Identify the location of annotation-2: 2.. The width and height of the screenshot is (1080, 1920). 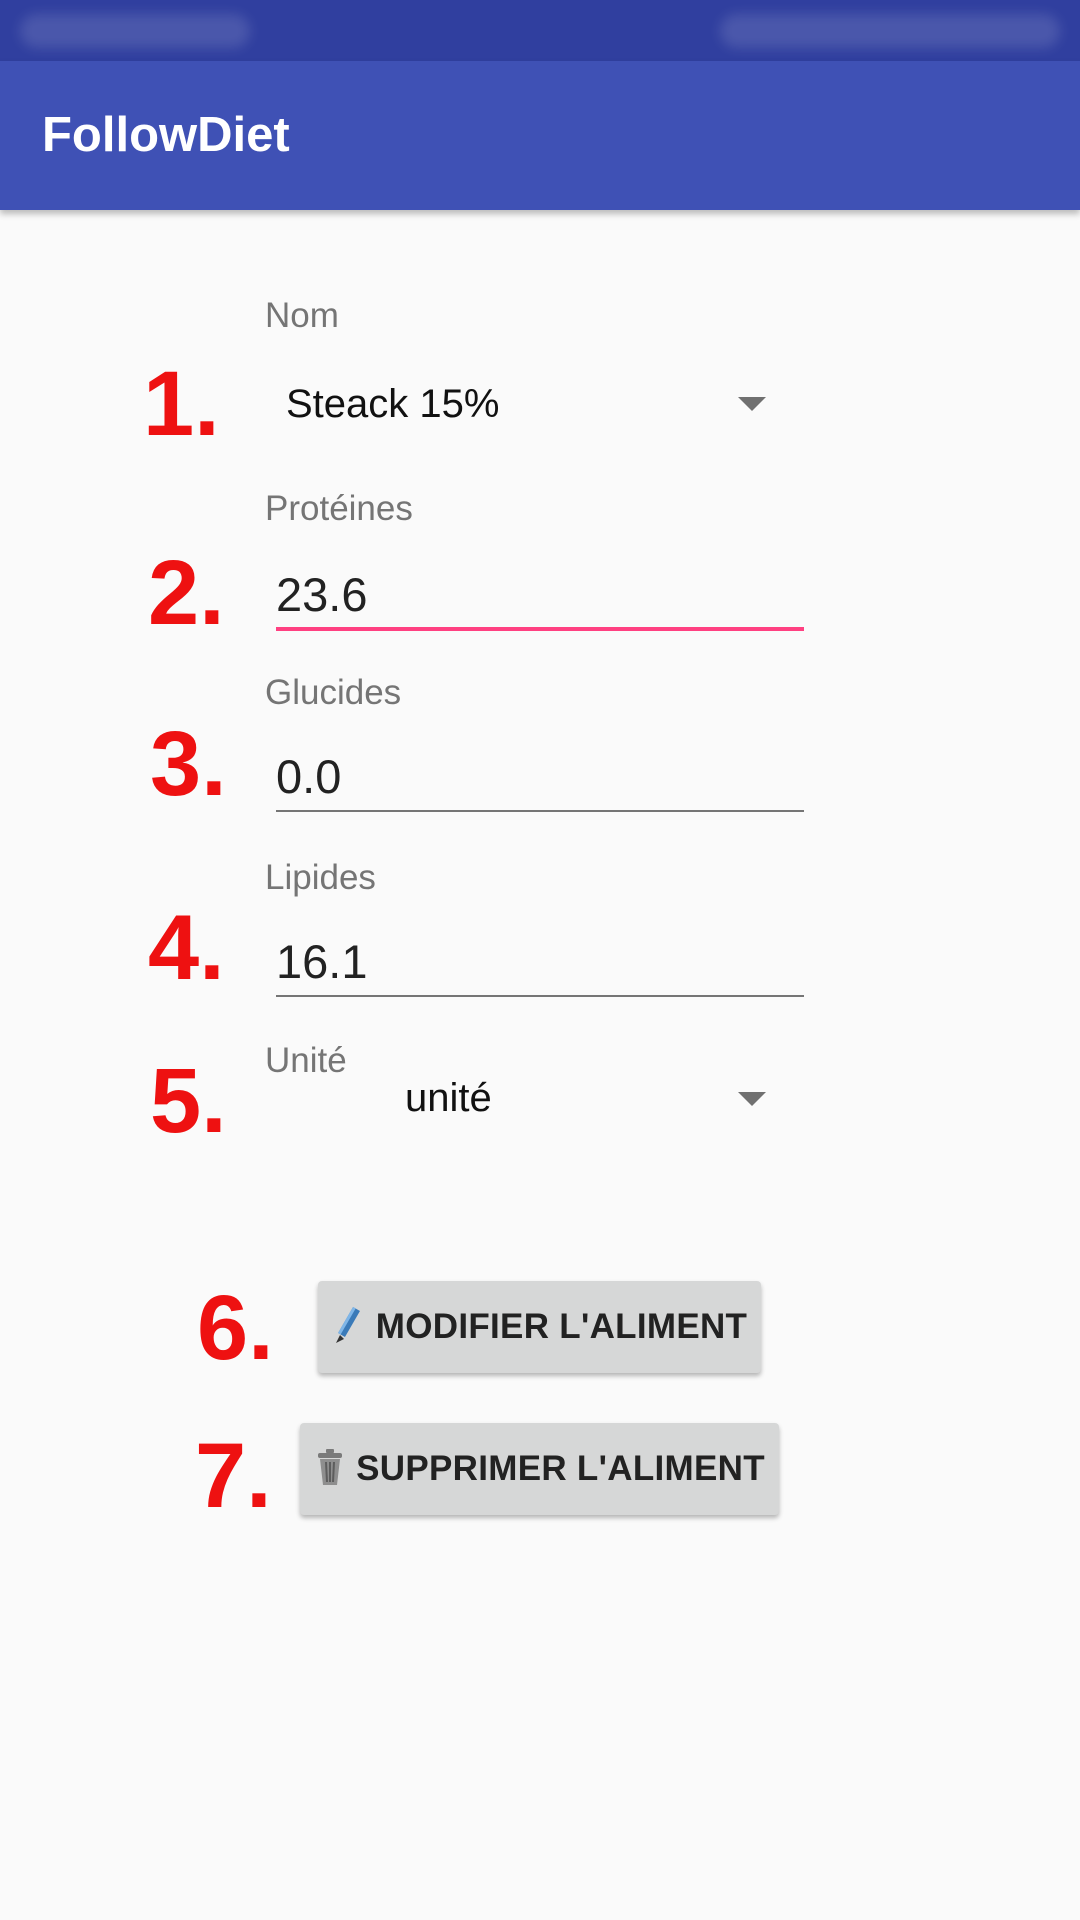
(186, 593).